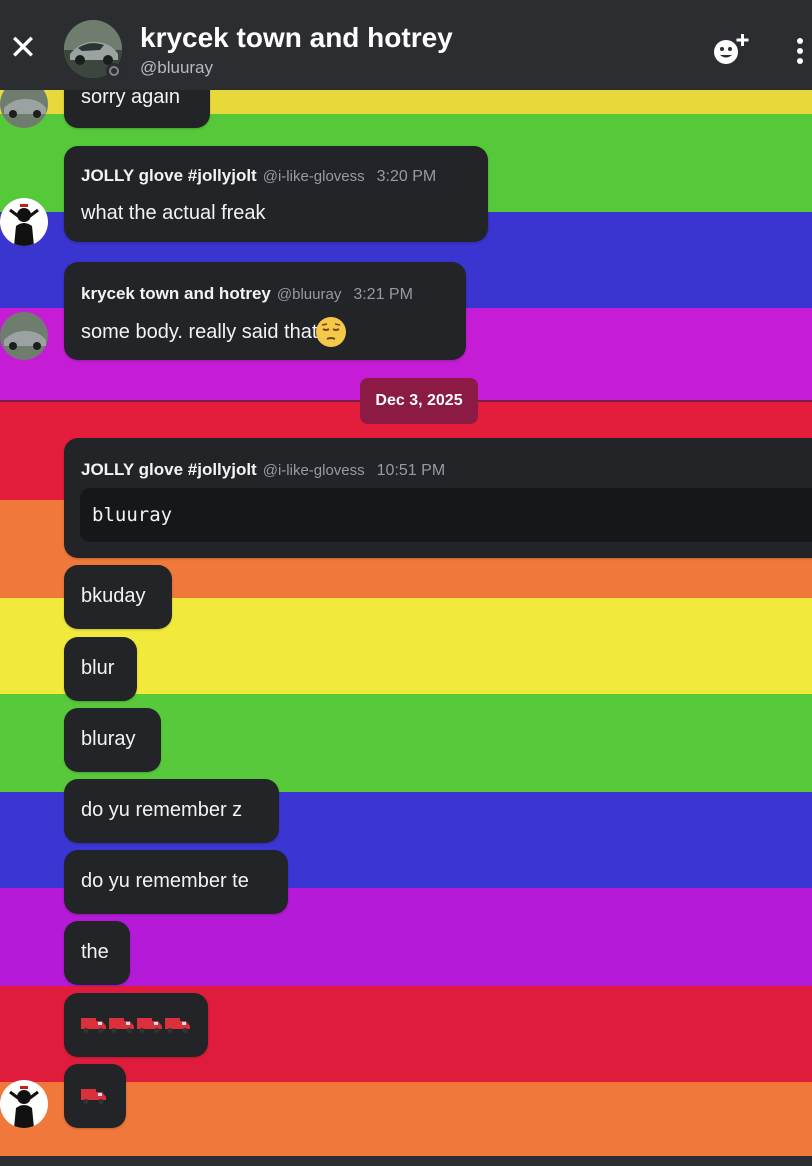 The image size is (812, 1166). I want to click on close-icon: ✕, so click(23, 48).